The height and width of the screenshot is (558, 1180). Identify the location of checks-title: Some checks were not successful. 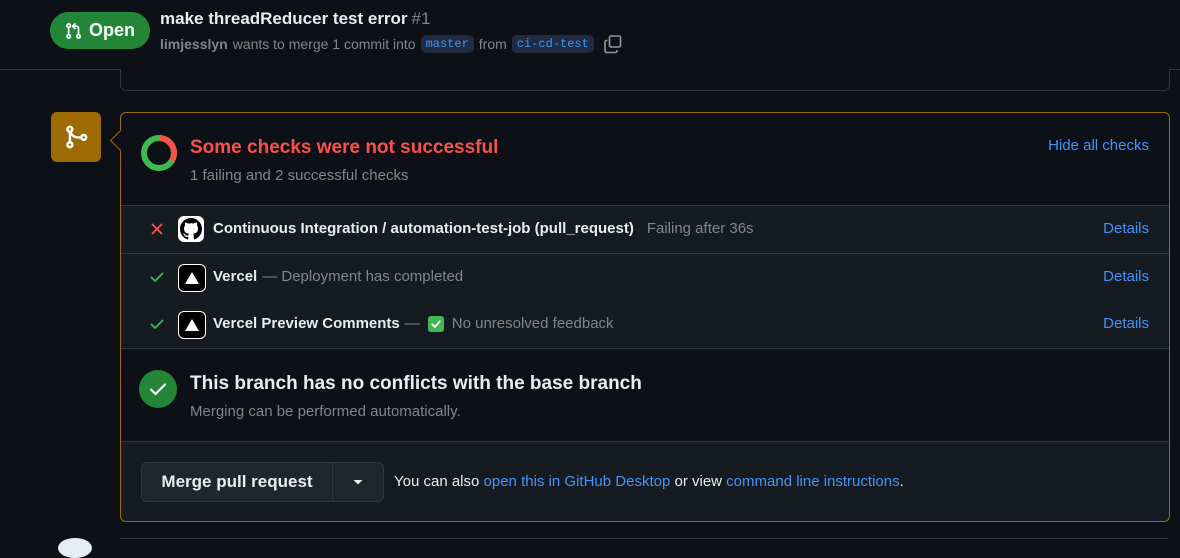
(344, 147).